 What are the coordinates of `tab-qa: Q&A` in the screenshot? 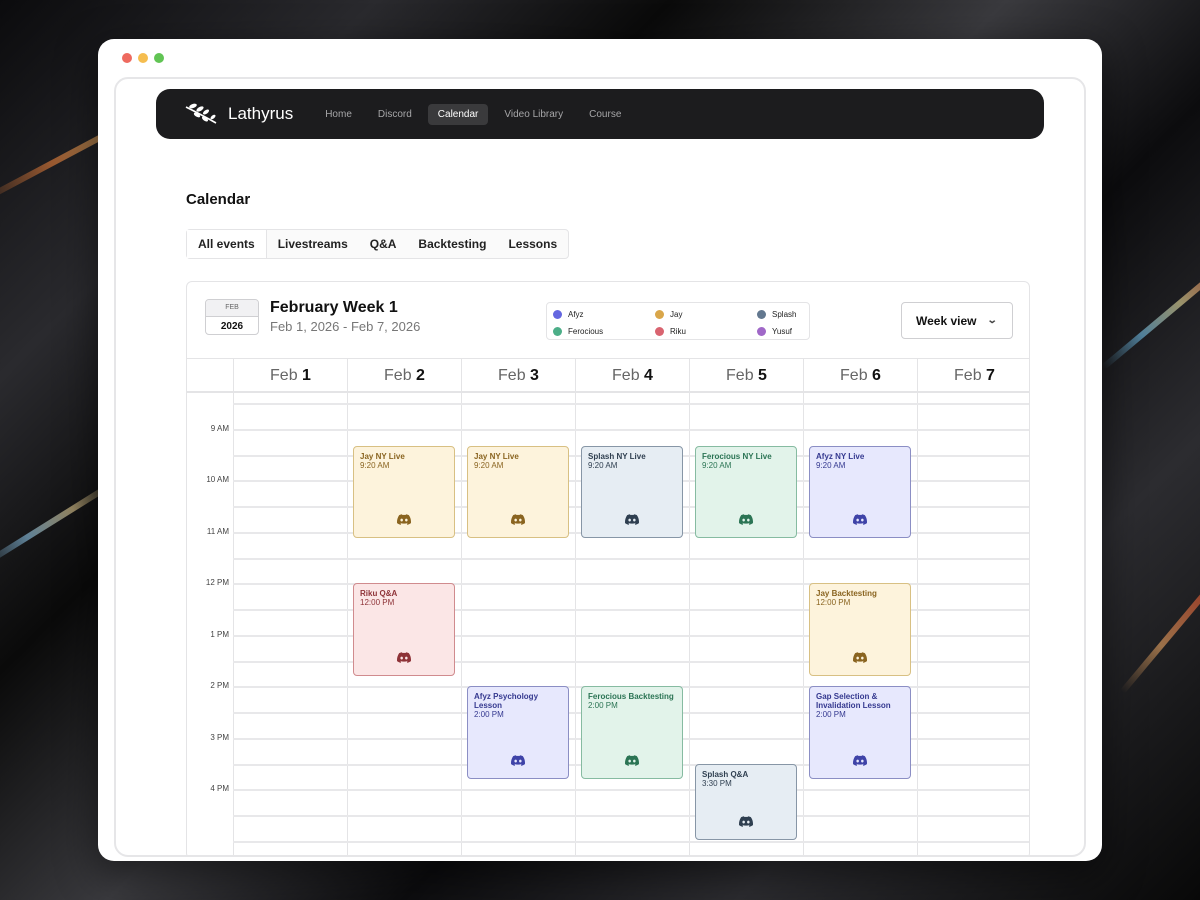 It's located at (383, 244).